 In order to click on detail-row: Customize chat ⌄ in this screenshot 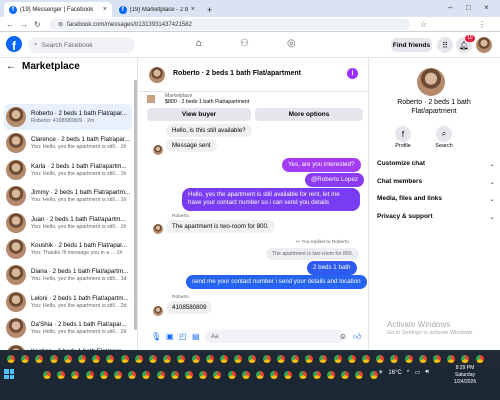, I will do `click(436, 164)`.